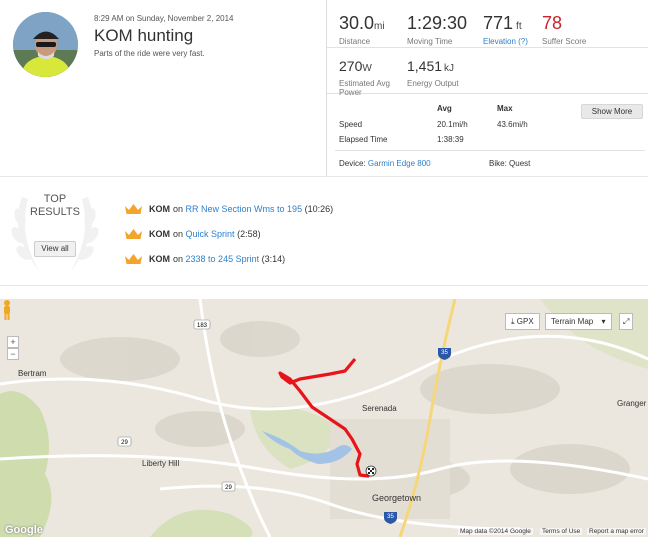 This screenshot has width=648, height=537. I want to click on shield-183-text: 183, so click(202, 326).